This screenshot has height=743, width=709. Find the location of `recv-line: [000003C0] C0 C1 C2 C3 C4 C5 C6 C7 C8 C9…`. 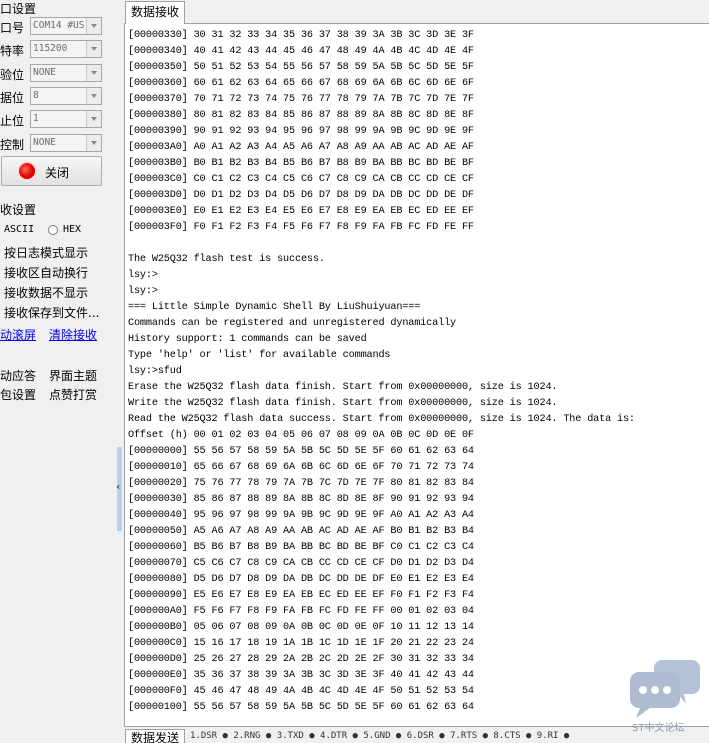

recv-line: [000003C0] C0 C1 C2 C3 C4 C5 C6 C7 C8 C9… is located at coordinates (301, 179).